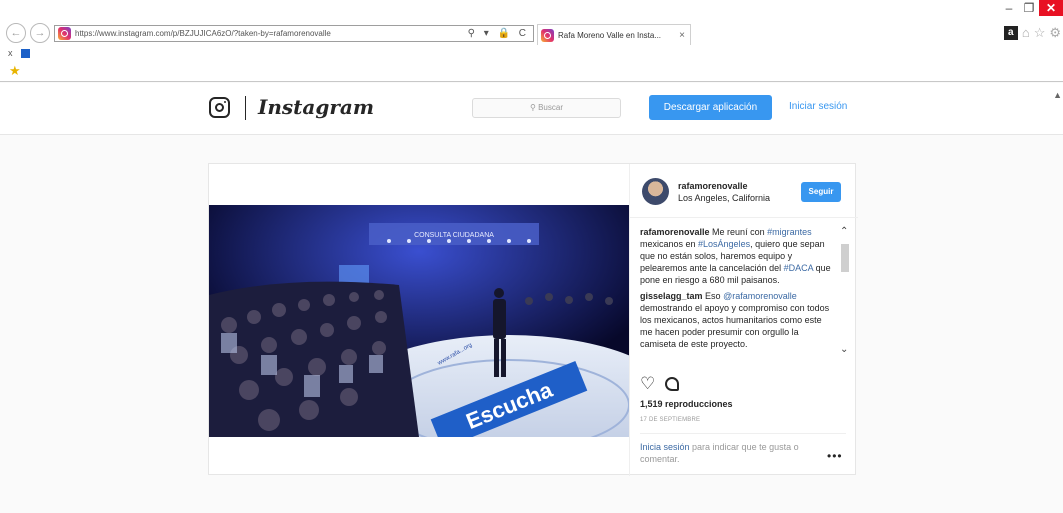  I want to click on search-input: ⚲ Buscar, so click(546, 108).